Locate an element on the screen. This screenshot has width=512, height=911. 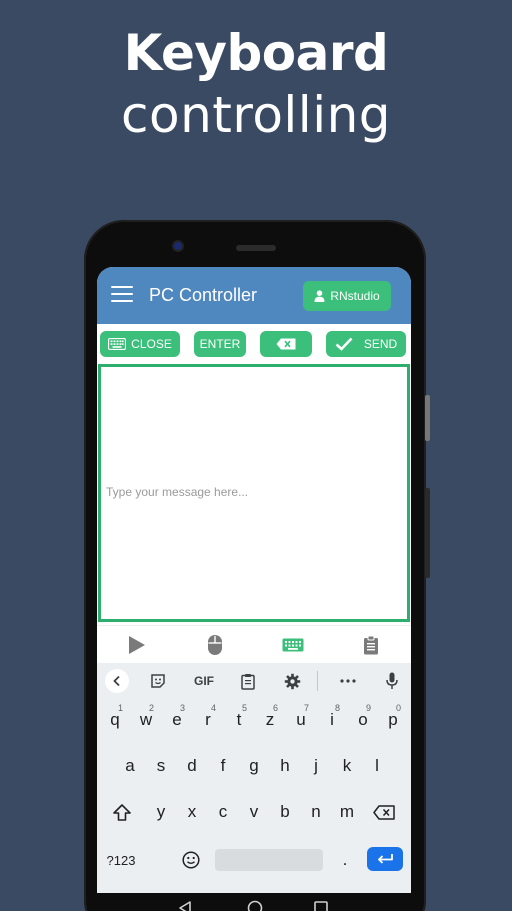
home-circle-icon is located at coordinates (255, 905).